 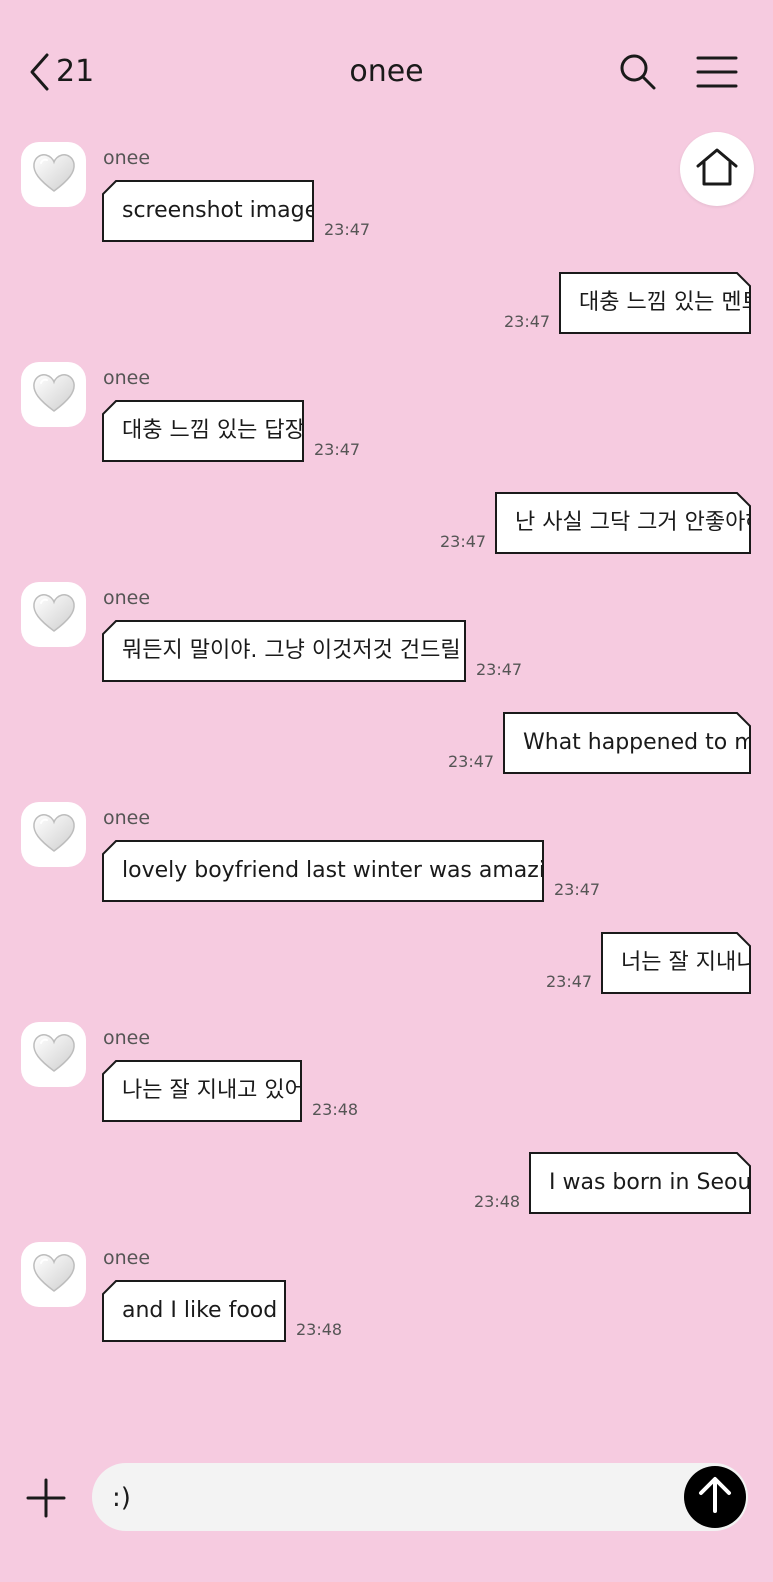 I want to click on send-button, so click(x=715, y=1497).